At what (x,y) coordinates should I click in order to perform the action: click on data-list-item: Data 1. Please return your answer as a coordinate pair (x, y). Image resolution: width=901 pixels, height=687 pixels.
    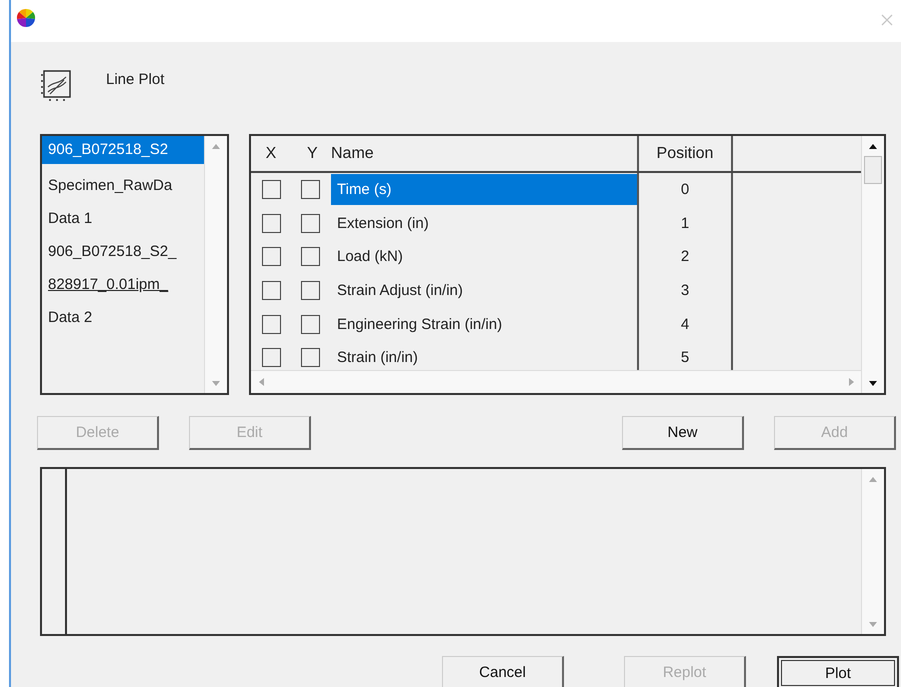
    Looking at the image, I should click on (123, 218).